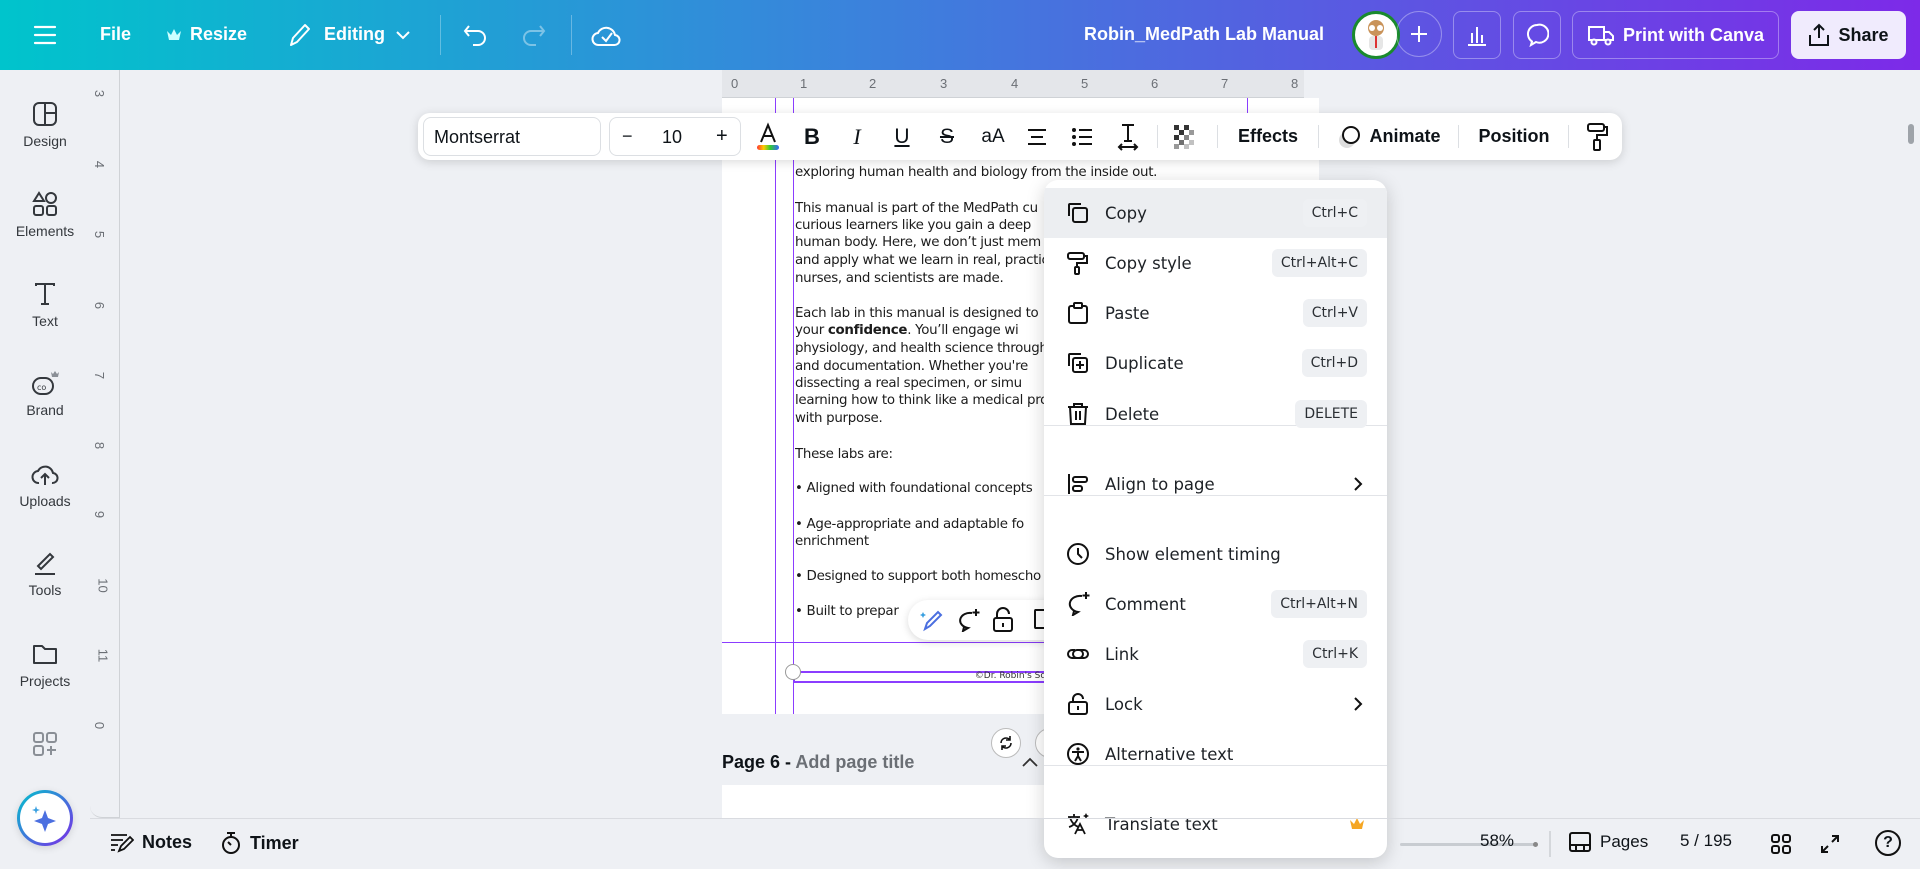  Describe the element at coordinates (722, 136) in the screenshot. I see `increase-font-size-button: +` at that location.